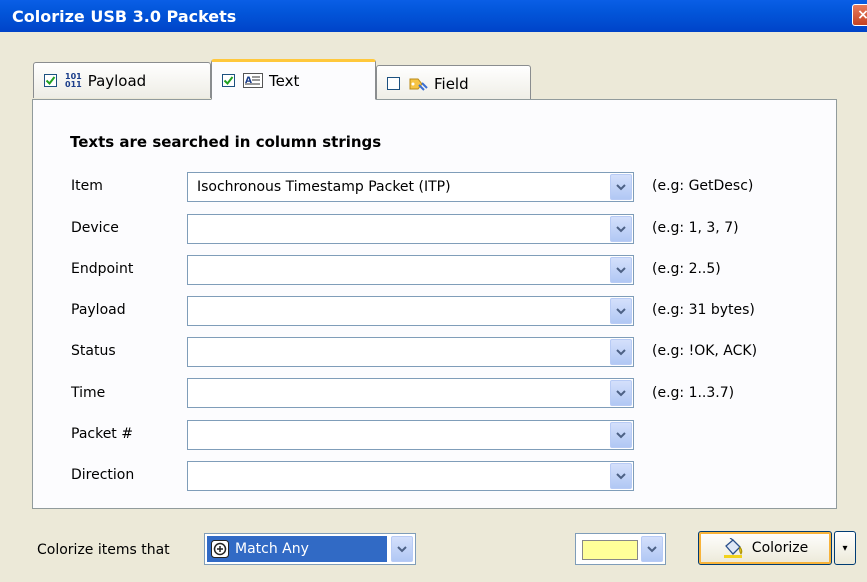 This screenshot has width=867, height=582. What do you see at coordinates (228, 80) in the screenshot?
I see `text-tab-checkbox` at bounding box center [228, 80].